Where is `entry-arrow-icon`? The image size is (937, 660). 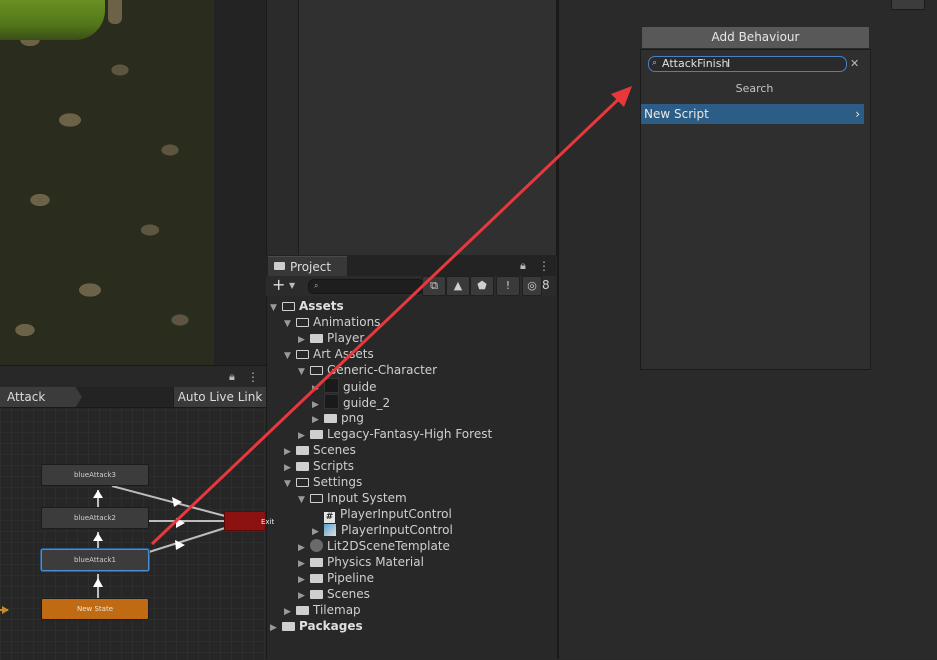
entry-arrow-icon is located at coordinates (5, 610).